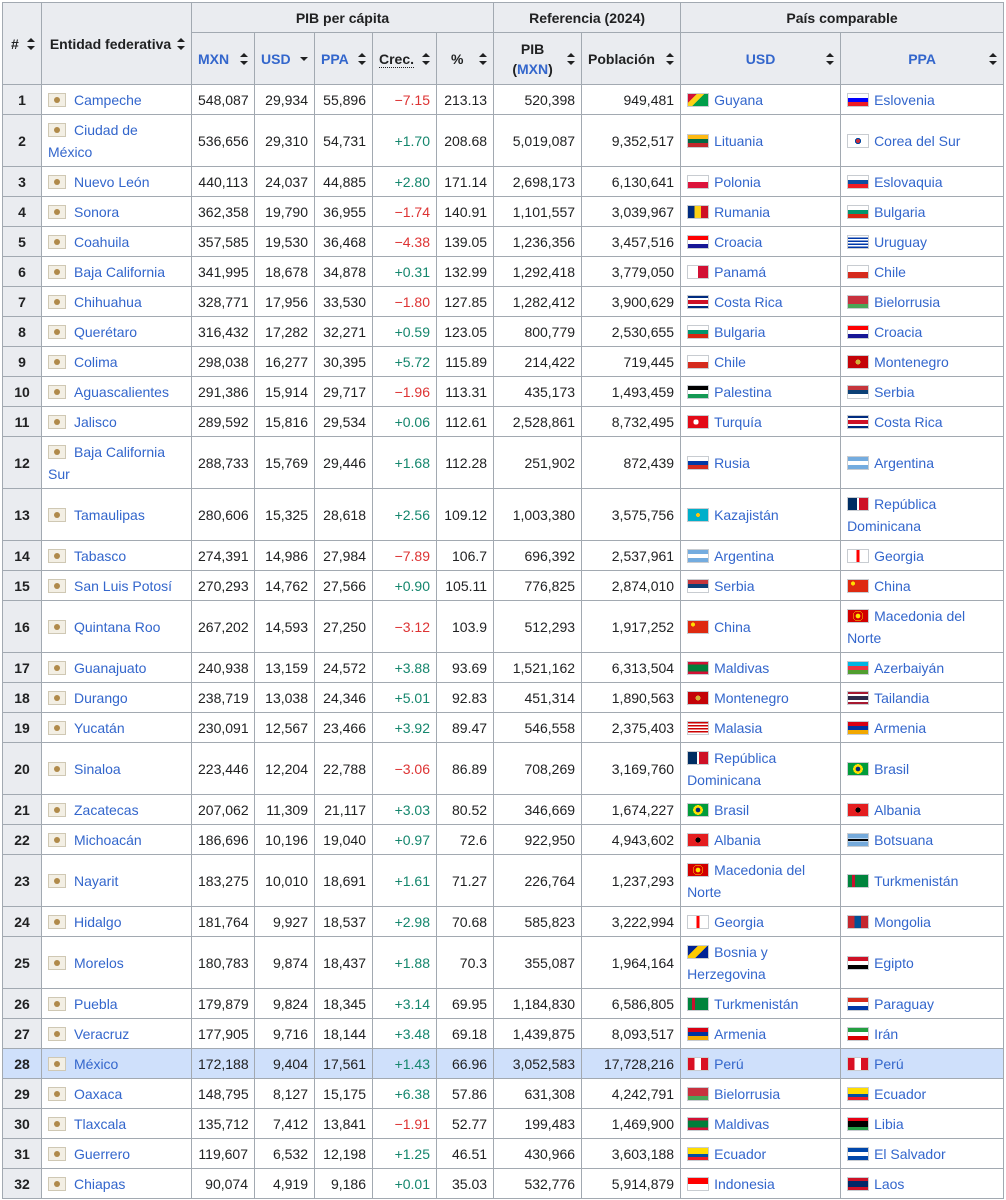  Describe the element at coordinates (123, 586) in the screenshot. I see `entity-link: San Luis Potosí` at that location.